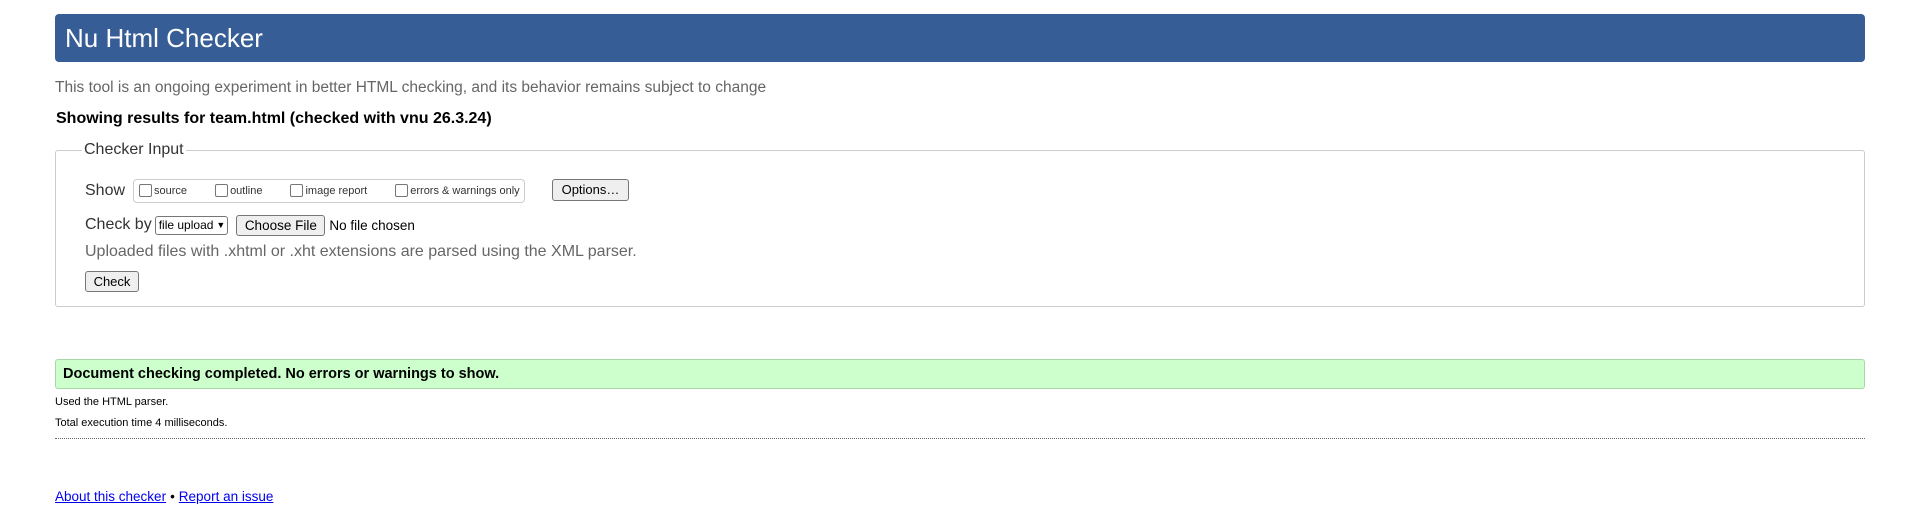 The height and width of the screenshot is (531, 1915). What do you see at coordinates (171, 191) in the screenshot?
I see `show-source-label: source` at bounding box center [171, 191].